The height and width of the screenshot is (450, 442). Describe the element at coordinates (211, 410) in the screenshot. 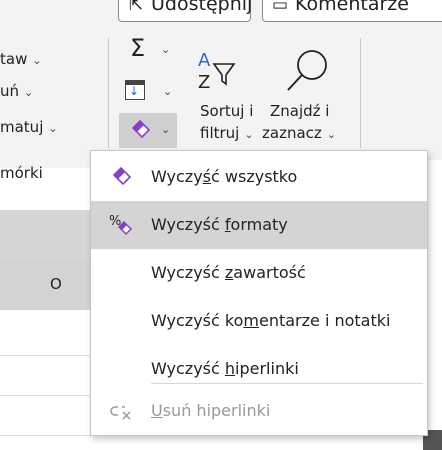

I see `menu-item-label: Usuń hiperlinki` at that location.